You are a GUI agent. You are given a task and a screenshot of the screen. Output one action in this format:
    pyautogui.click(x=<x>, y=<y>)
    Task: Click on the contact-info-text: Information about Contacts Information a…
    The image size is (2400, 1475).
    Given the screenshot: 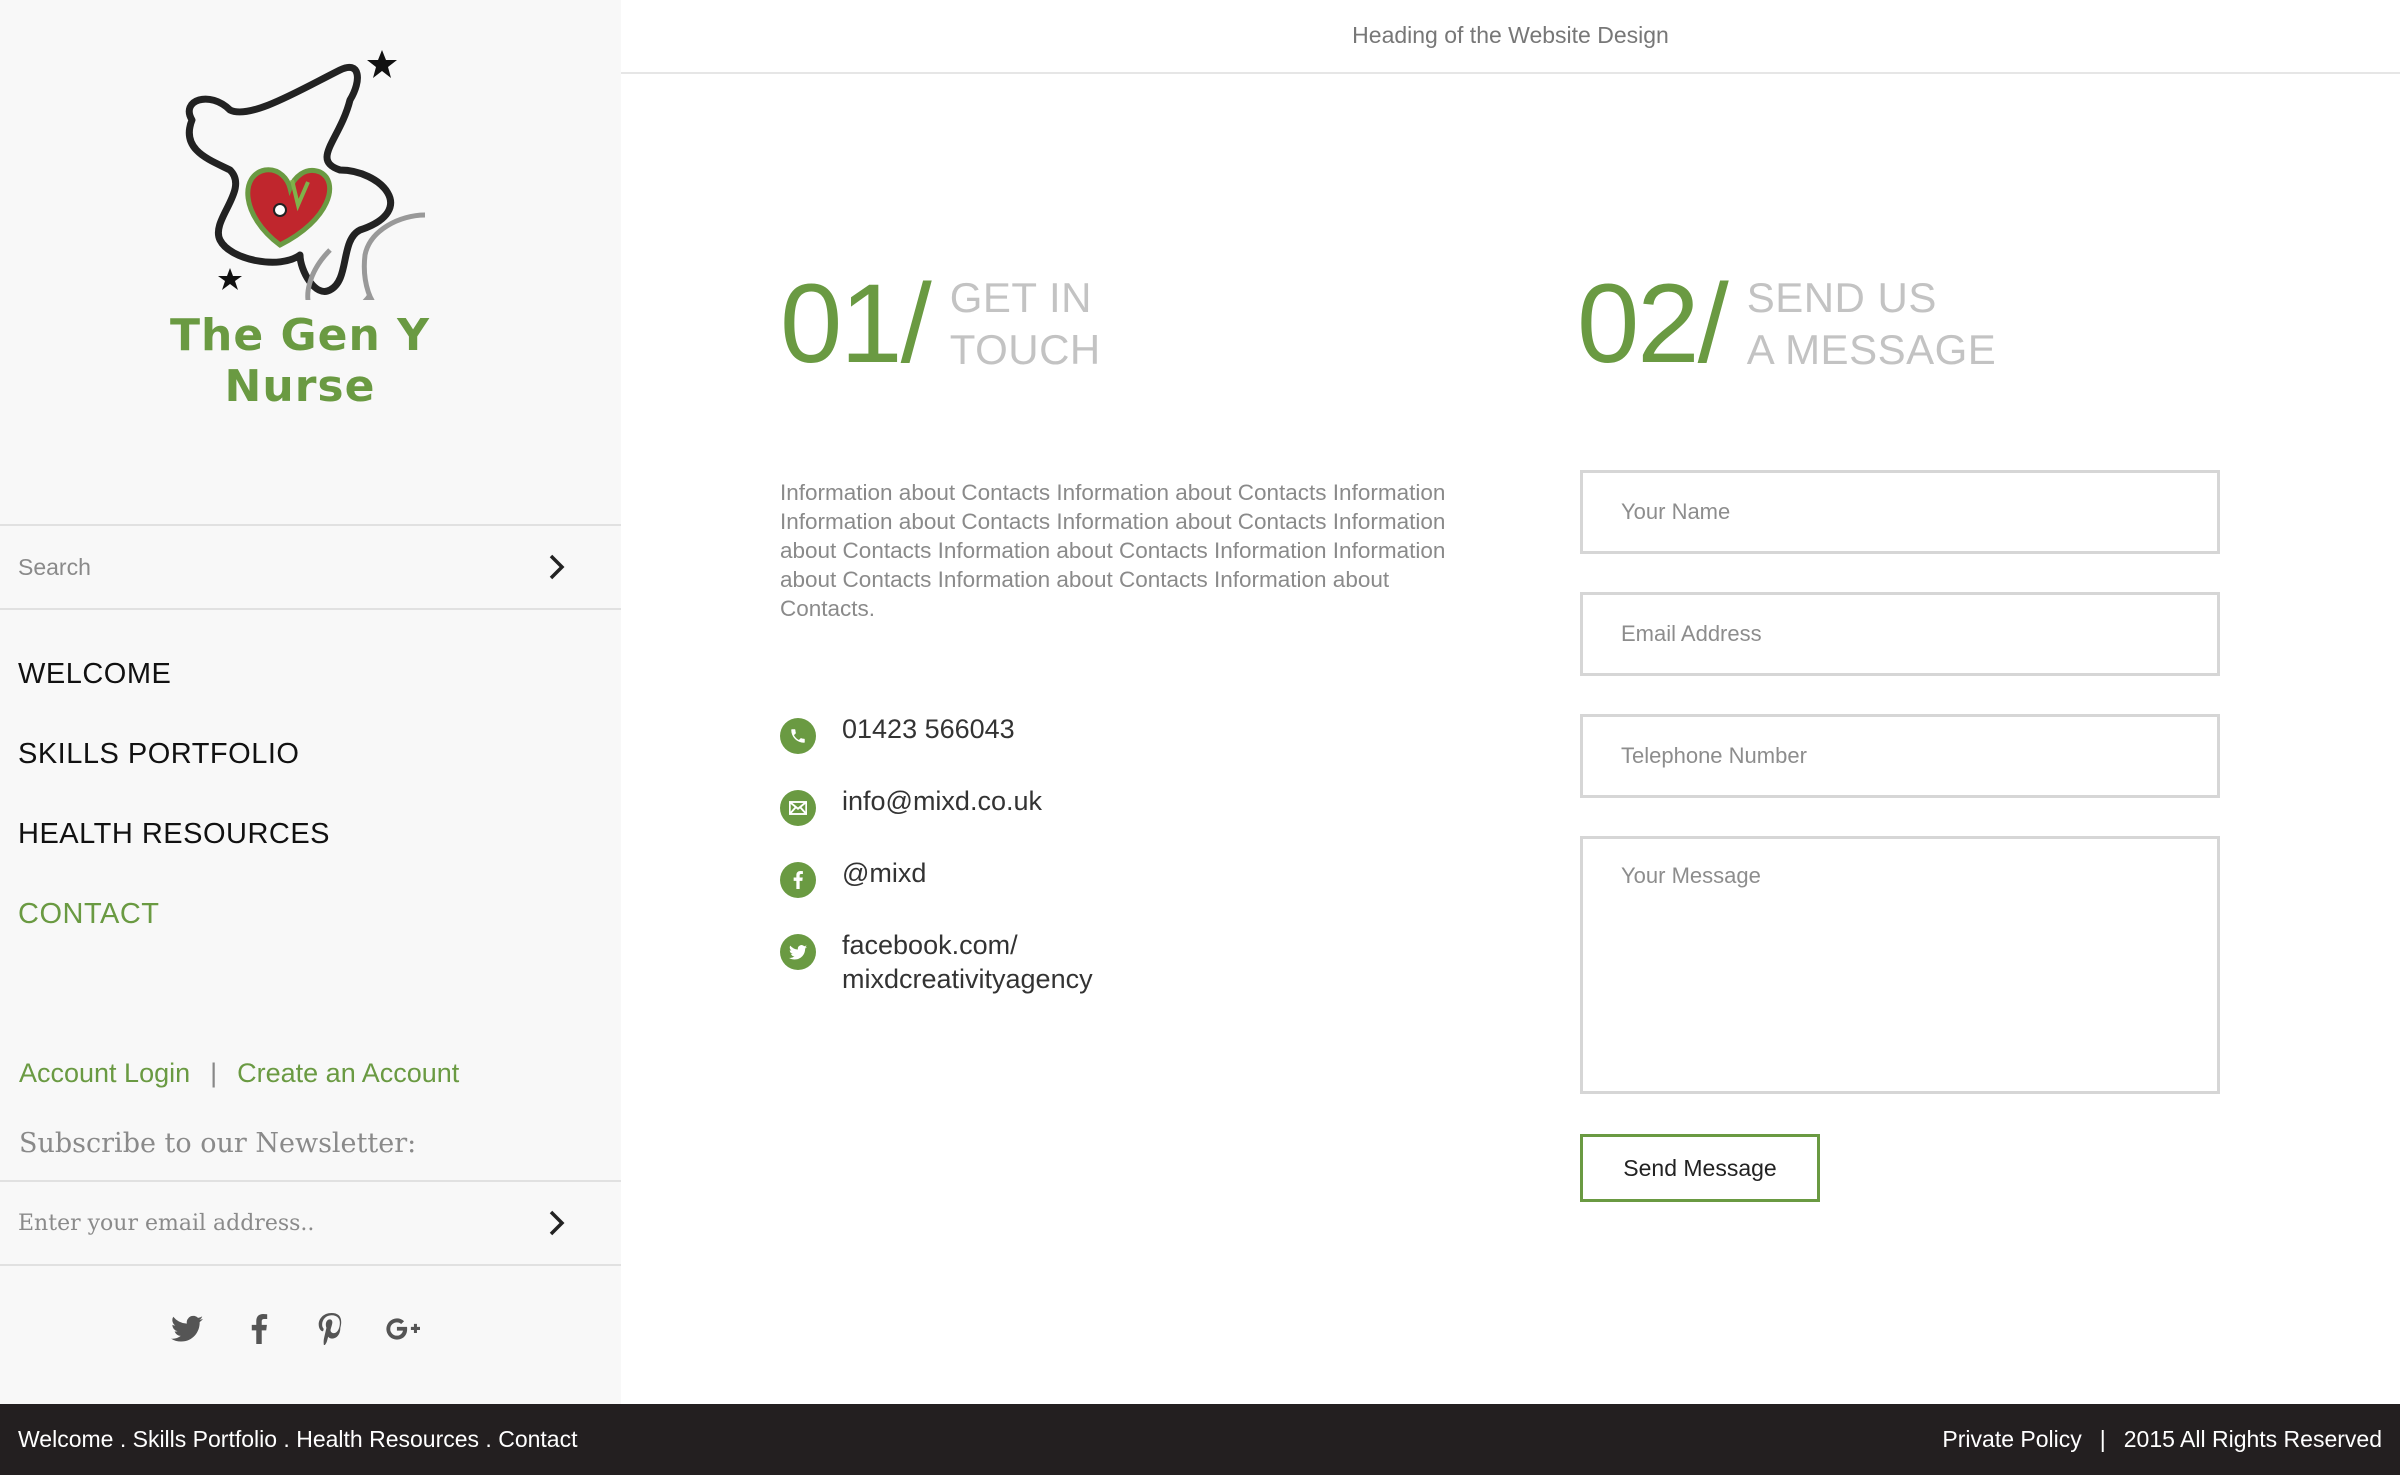 What is the action you would take?
    pyautogui.click(x=1113, y=550)
    